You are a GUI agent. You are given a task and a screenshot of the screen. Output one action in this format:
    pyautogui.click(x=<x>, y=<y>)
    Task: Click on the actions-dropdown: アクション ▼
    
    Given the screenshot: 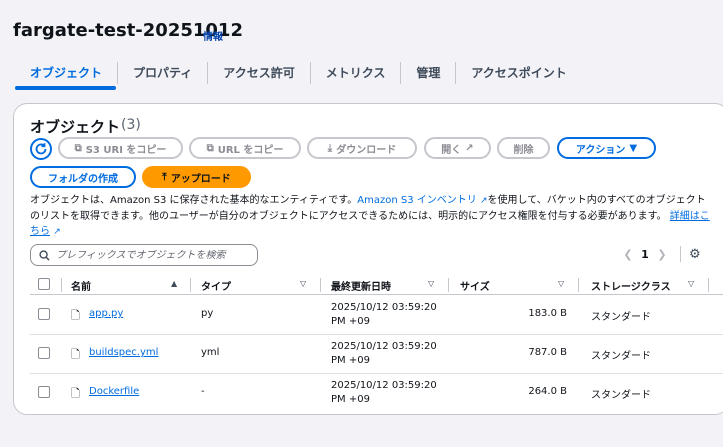 What is the action you would take?
    pyautogui.click(x=606, y=148)
    